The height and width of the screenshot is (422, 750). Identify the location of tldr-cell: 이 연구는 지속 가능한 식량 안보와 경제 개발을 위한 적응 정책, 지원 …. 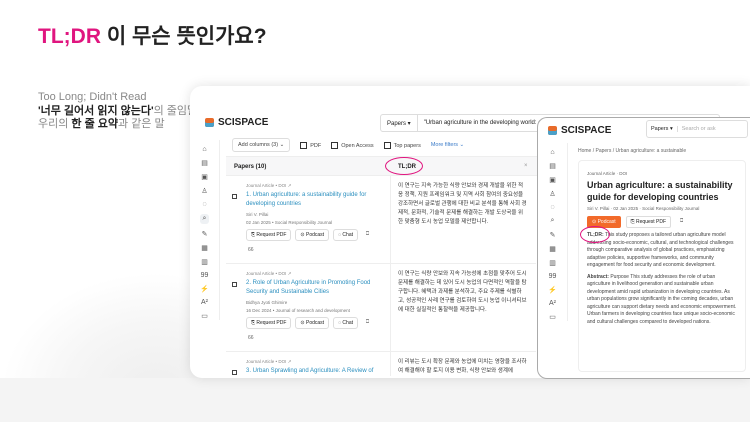
(462, 204).